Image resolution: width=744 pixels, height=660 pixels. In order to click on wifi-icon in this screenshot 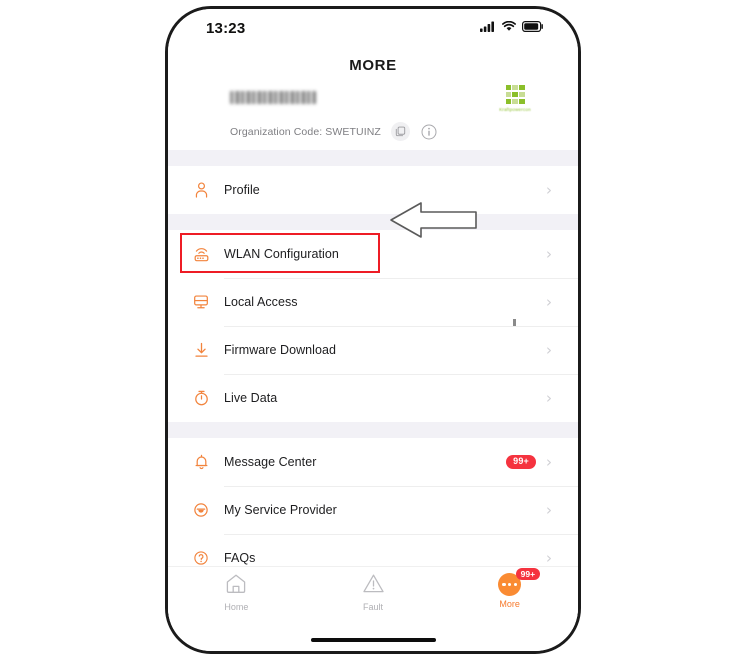, I will do `click(509, 28)`.